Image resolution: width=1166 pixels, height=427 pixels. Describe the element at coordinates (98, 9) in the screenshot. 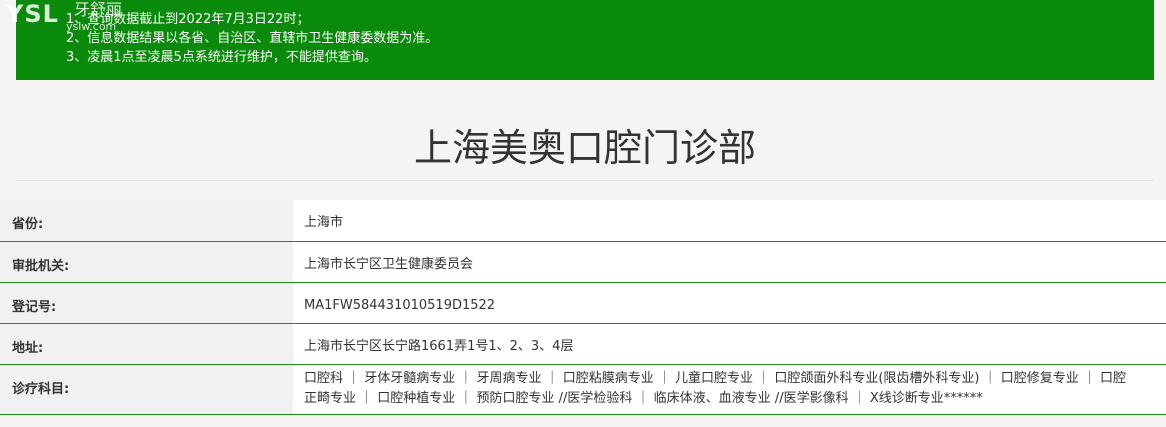

I see `watermark-name: 牙舒丽` at that location.